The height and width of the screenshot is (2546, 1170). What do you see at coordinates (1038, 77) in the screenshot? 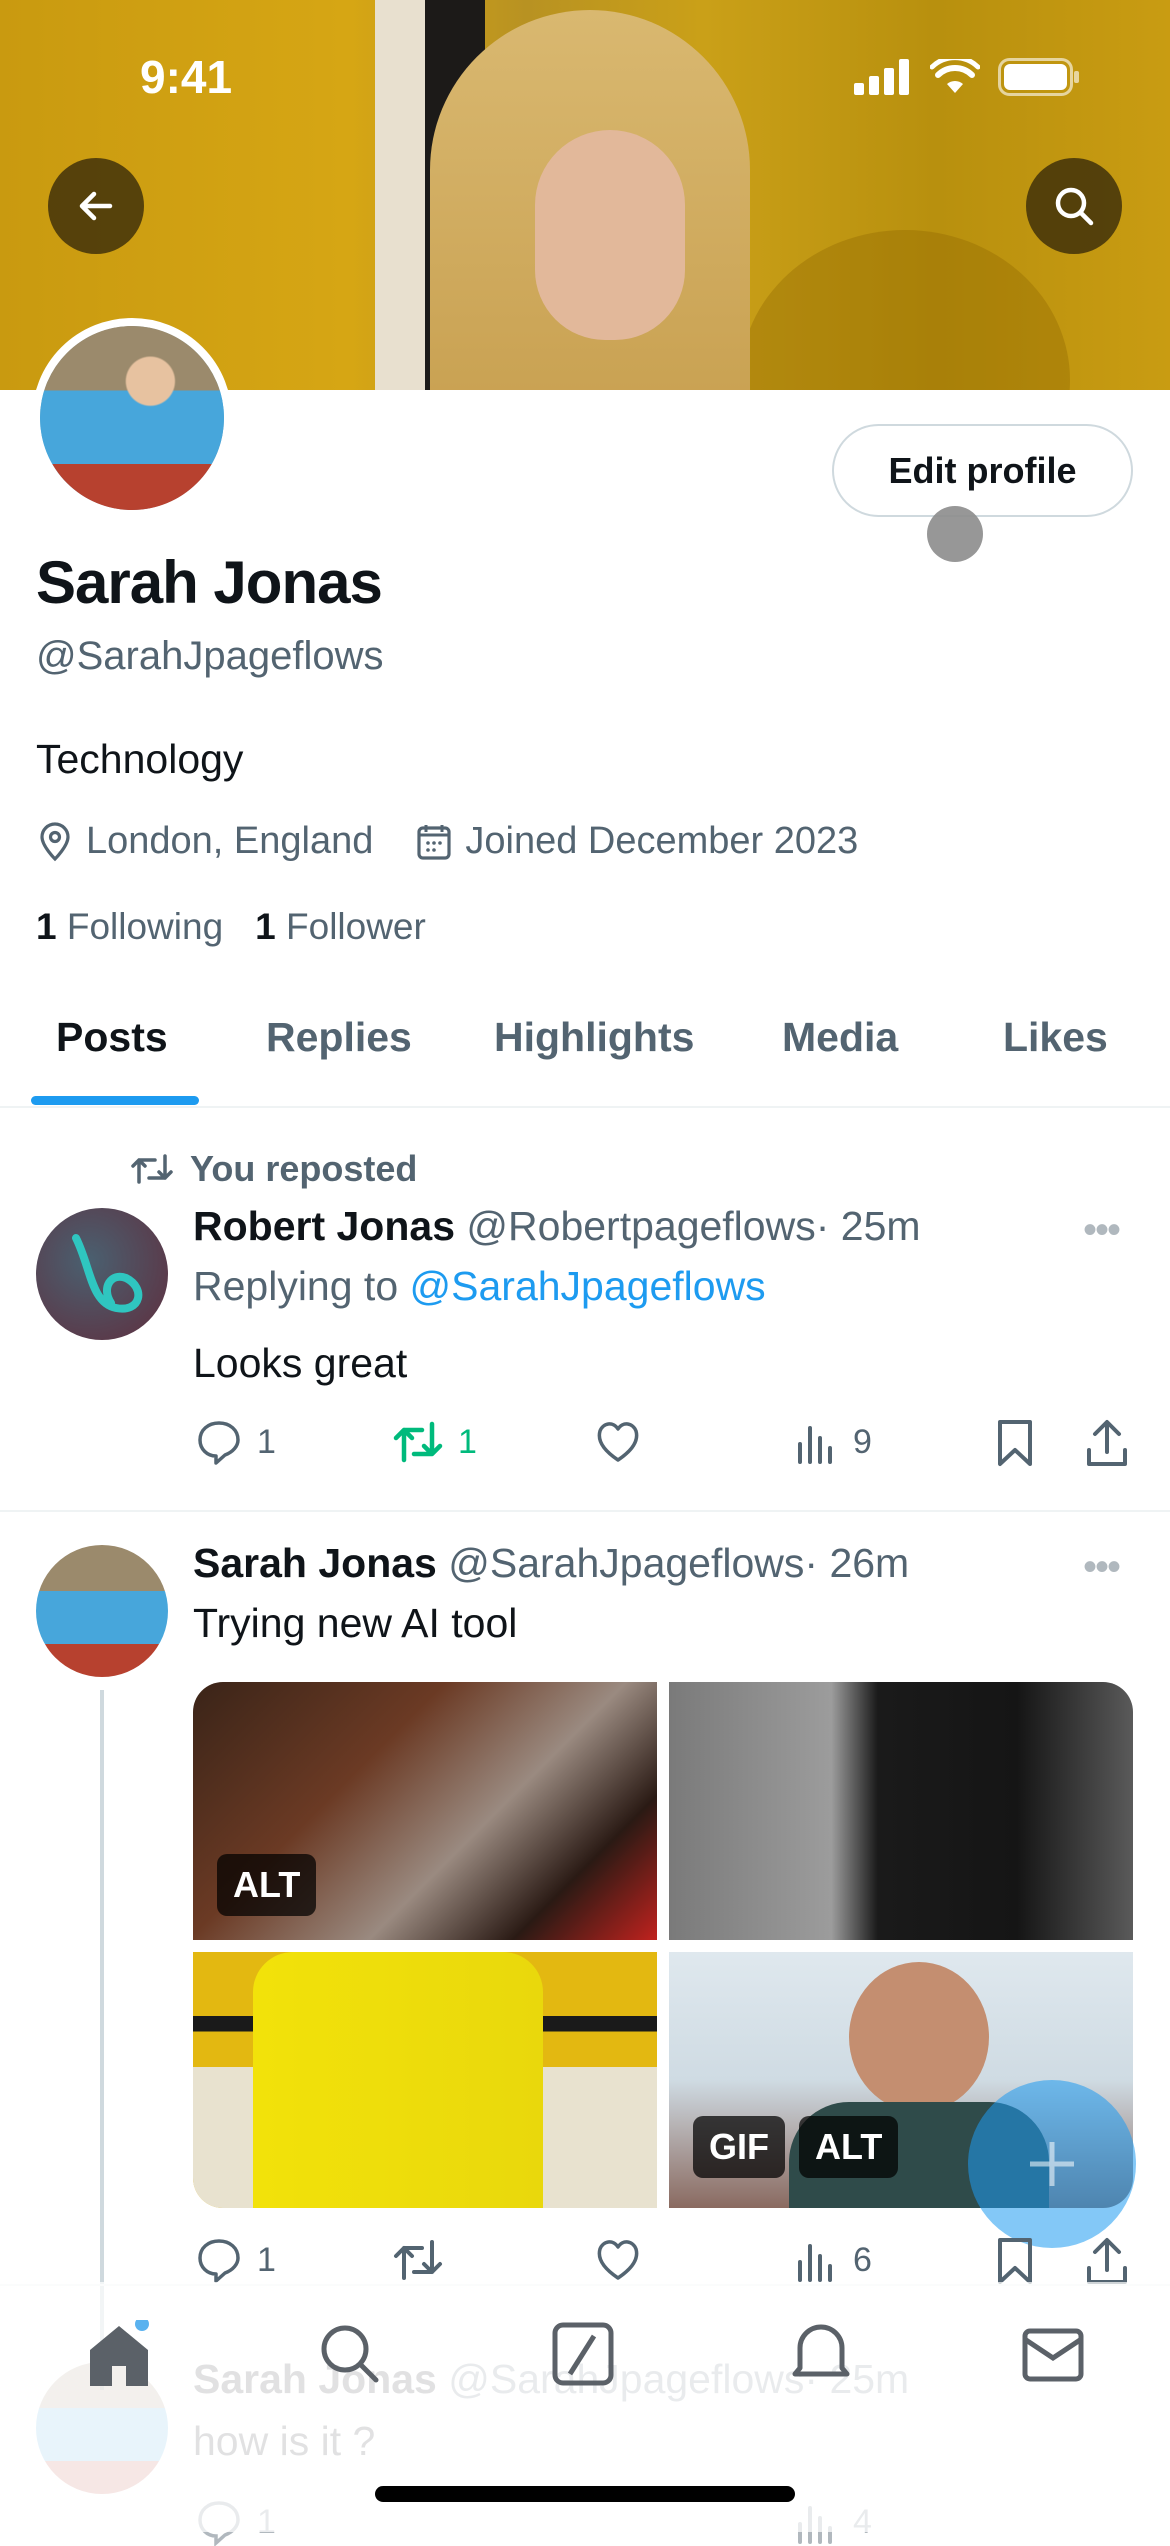
I see `battery-icon` at bounding box center [1038, 77].